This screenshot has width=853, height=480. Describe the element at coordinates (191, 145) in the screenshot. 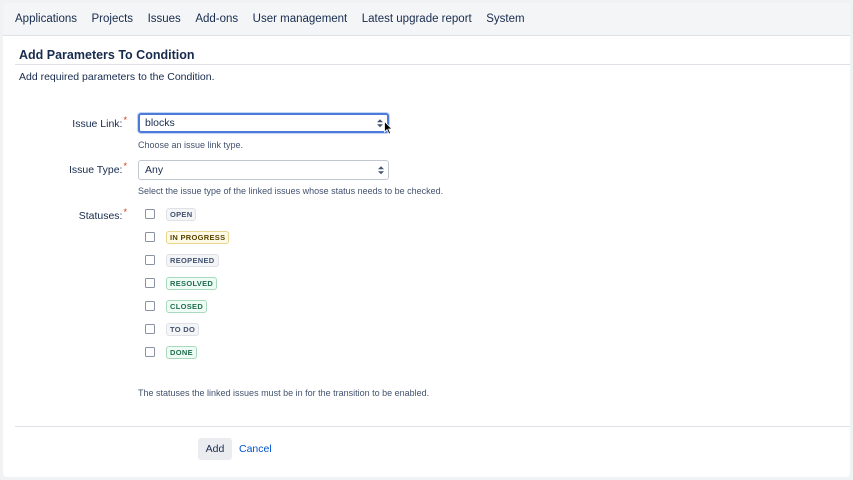

I see `issue-link-help: Choose an issue link type.` at that location.